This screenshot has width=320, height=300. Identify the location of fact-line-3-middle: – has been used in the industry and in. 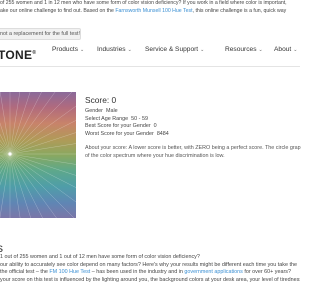
(137, 272).